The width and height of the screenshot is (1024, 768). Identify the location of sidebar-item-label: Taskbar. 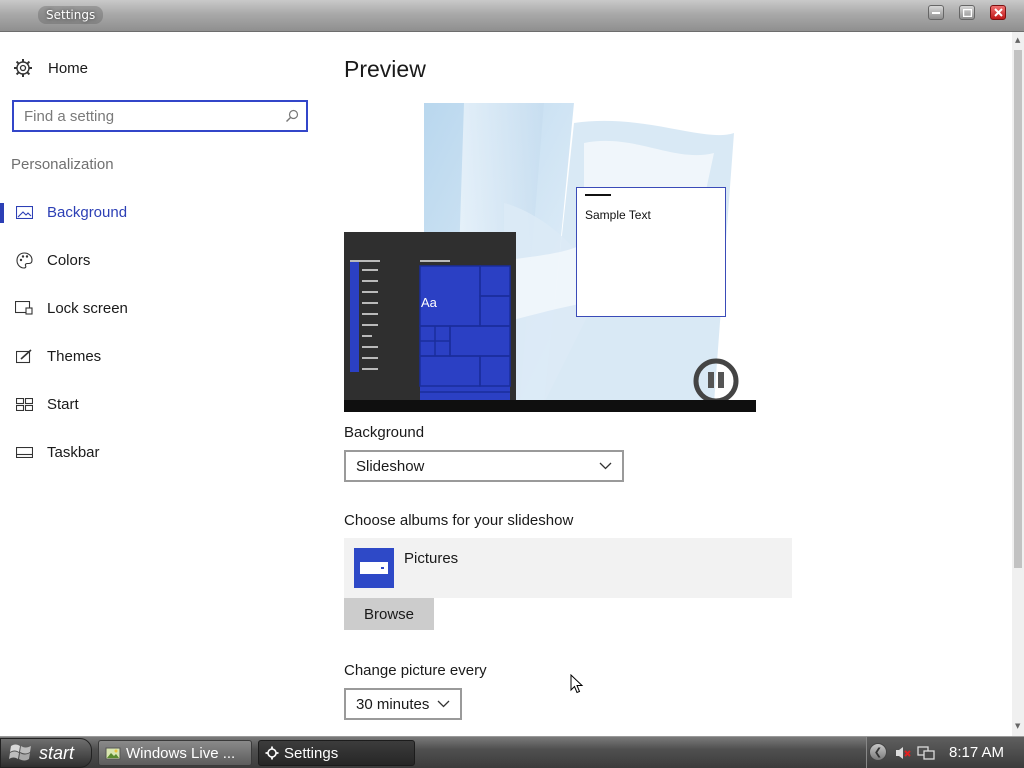
(73, 452).